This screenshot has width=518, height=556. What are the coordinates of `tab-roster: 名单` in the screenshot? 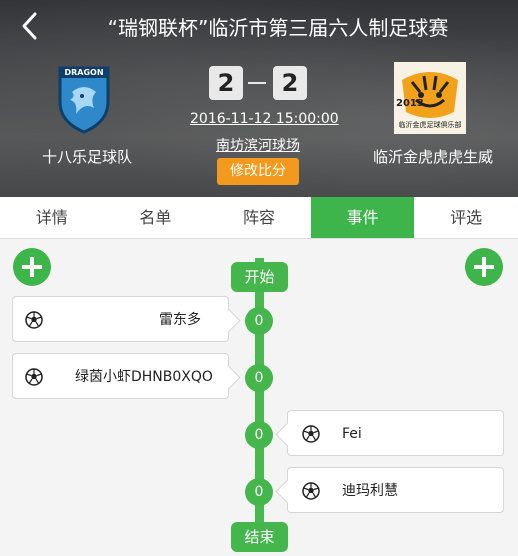 It's located at (156, 217).